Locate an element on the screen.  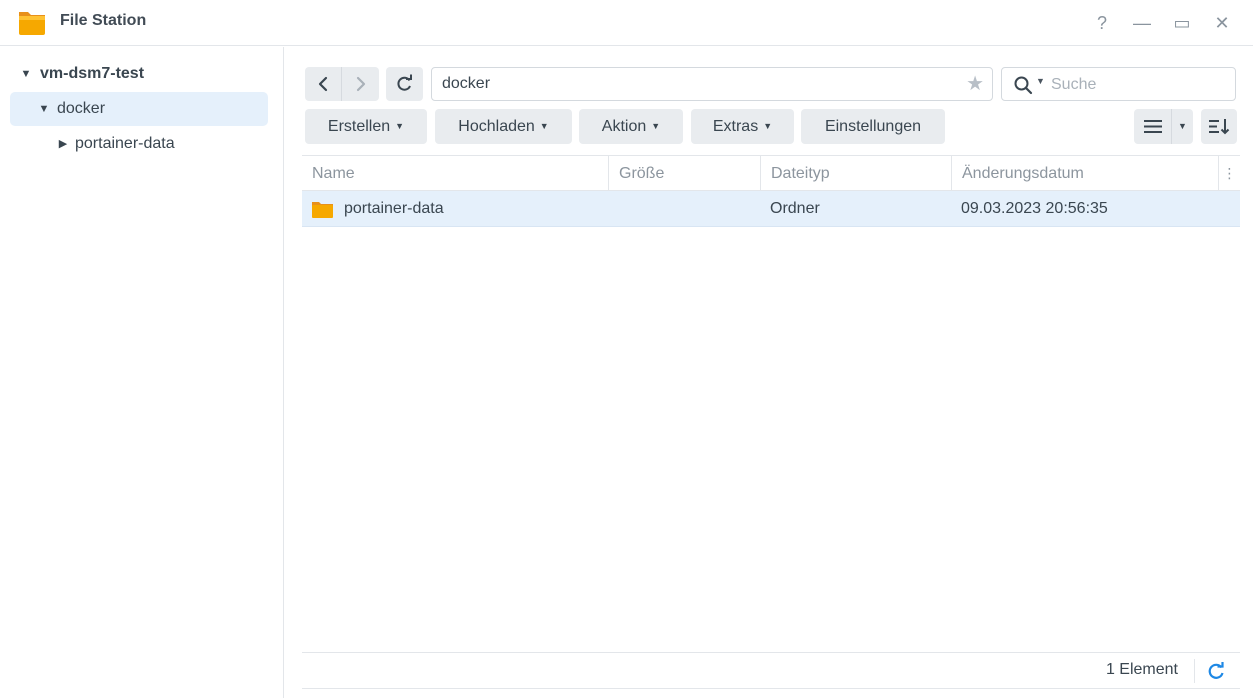
file-modified-cell: 09.03.2023 20:56:35 is located at coordinates (1034, 208).